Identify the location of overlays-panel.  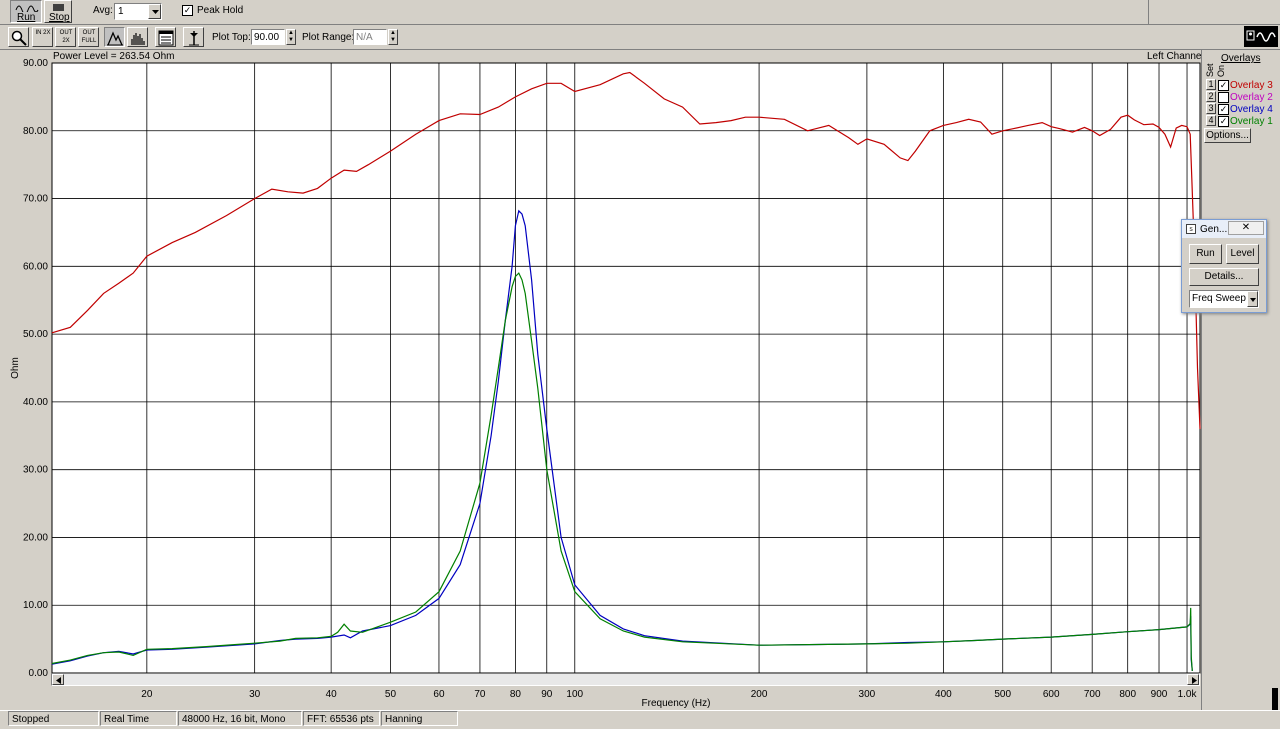
(1240, 380).